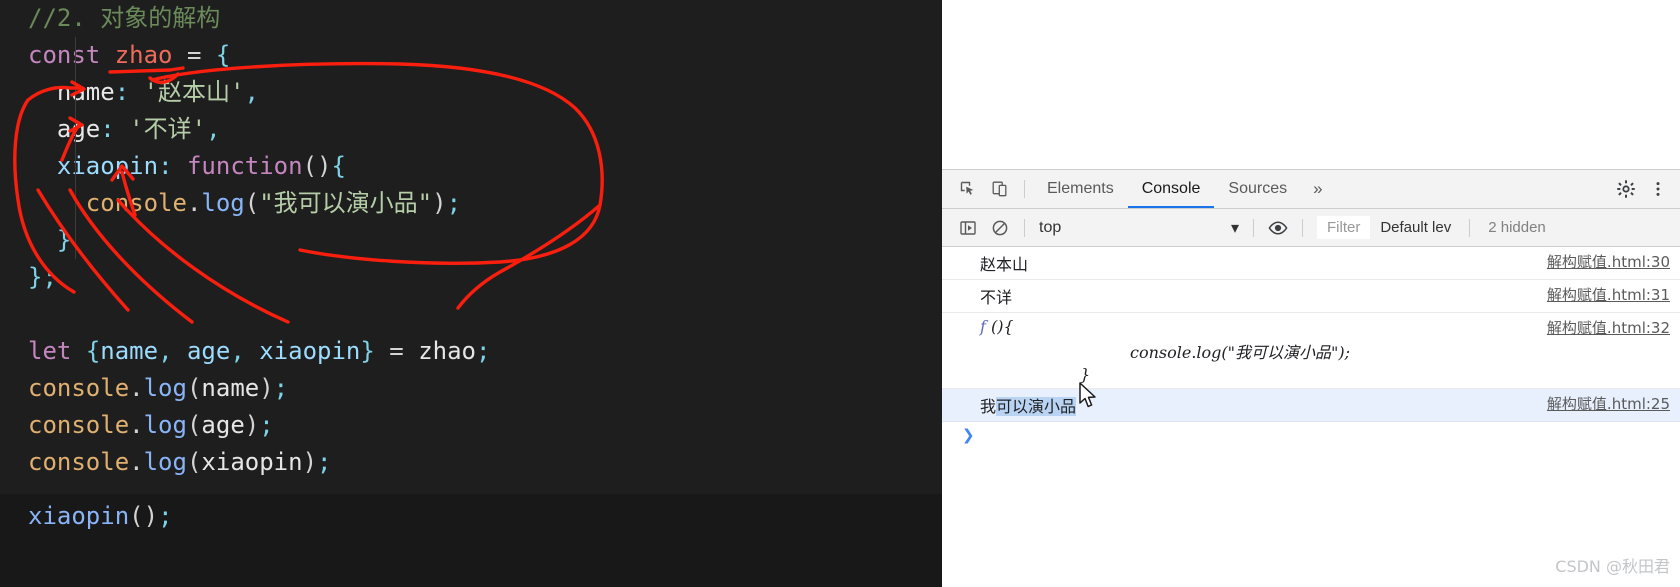  Describe the element at coordinates (1415, 227) in the screenshot. I see `log-level-select: Default lev` at that location.